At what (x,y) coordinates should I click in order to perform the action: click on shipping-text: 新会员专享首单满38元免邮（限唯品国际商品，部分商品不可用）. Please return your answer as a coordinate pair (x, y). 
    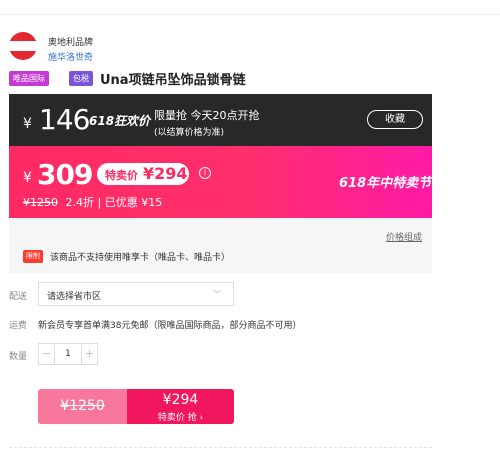
    Looking at the image, I should click on (170, 326).